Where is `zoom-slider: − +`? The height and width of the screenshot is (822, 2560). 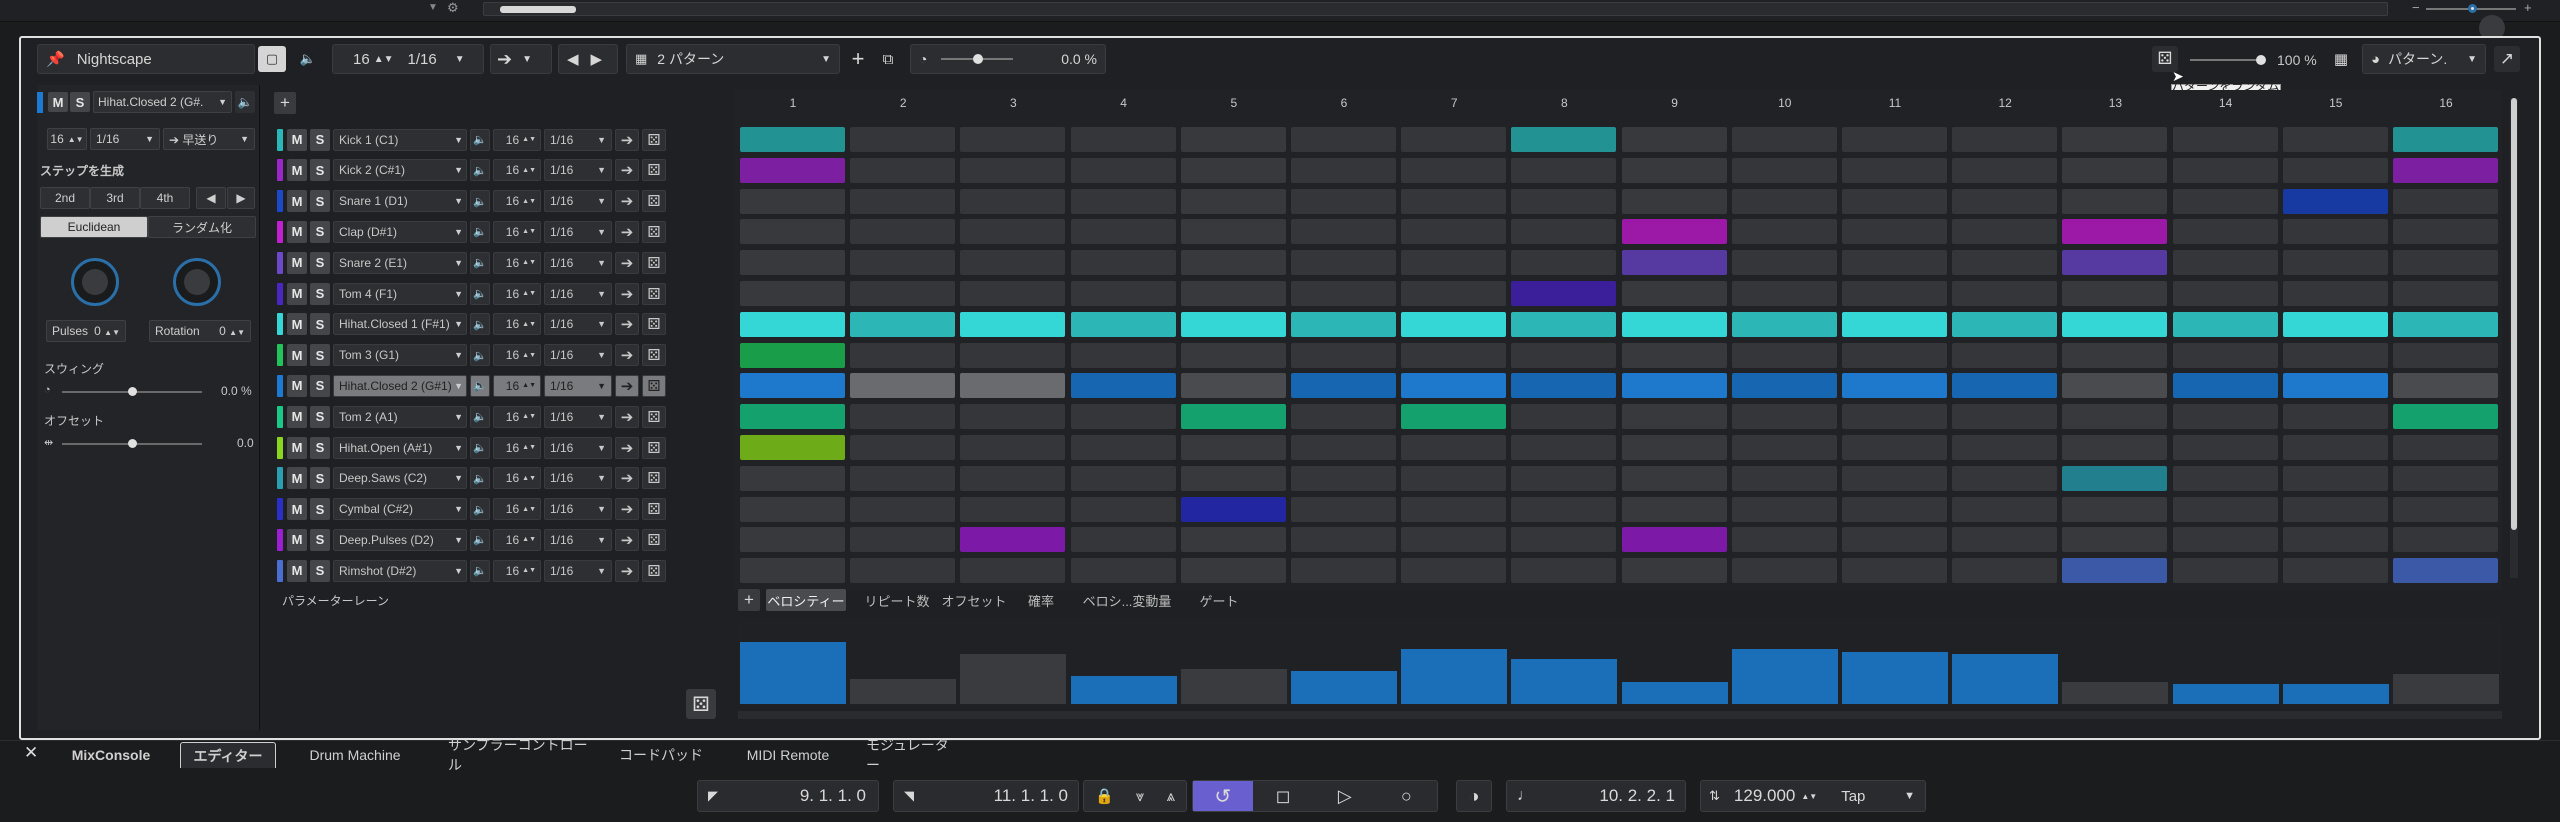 zoom-slider: − + is located at coordinates (2475, 20).